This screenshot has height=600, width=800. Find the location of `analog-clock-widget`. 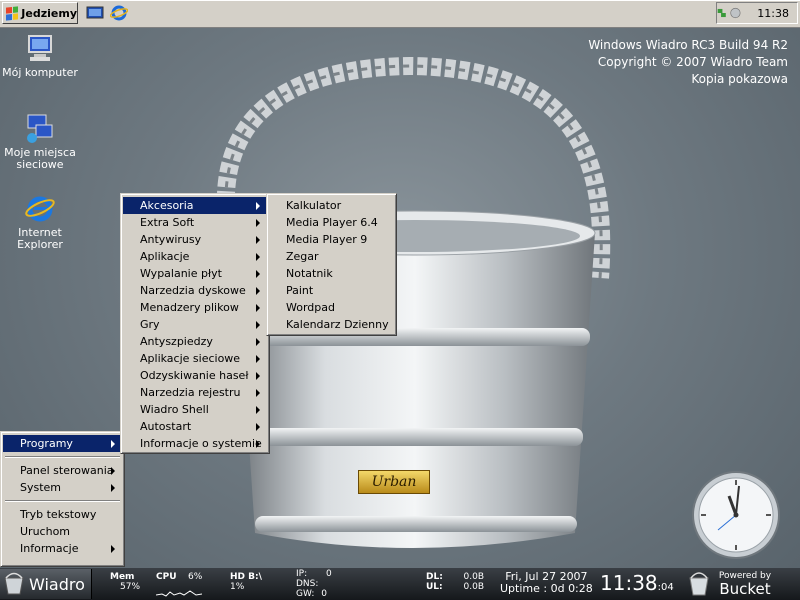

analog-clock-widget is located at coordinates (736, 515).